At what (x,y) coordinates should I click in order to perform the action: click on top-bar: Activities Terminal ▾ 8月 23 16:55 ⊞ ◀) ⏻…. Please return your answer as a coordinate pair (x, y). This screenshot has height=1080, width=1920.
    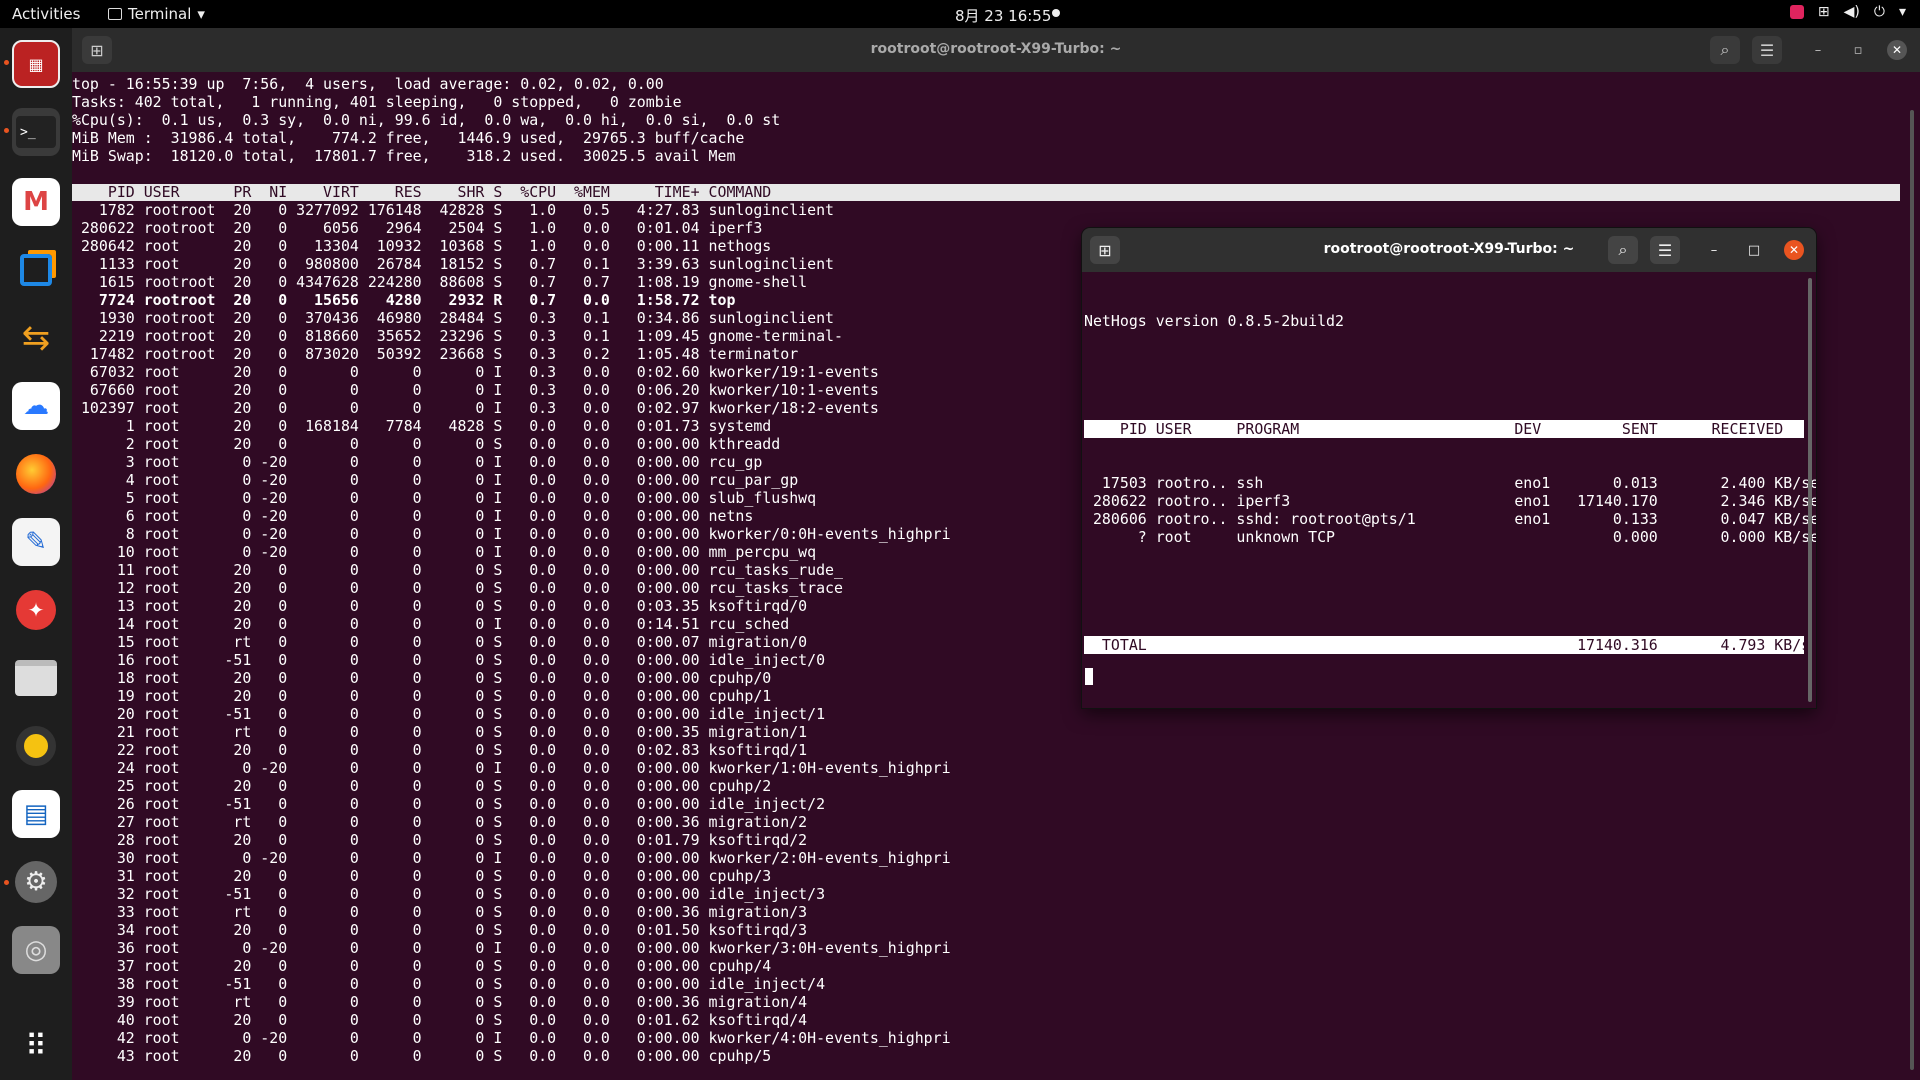
    Looking at the image, I should click on (960, 14).